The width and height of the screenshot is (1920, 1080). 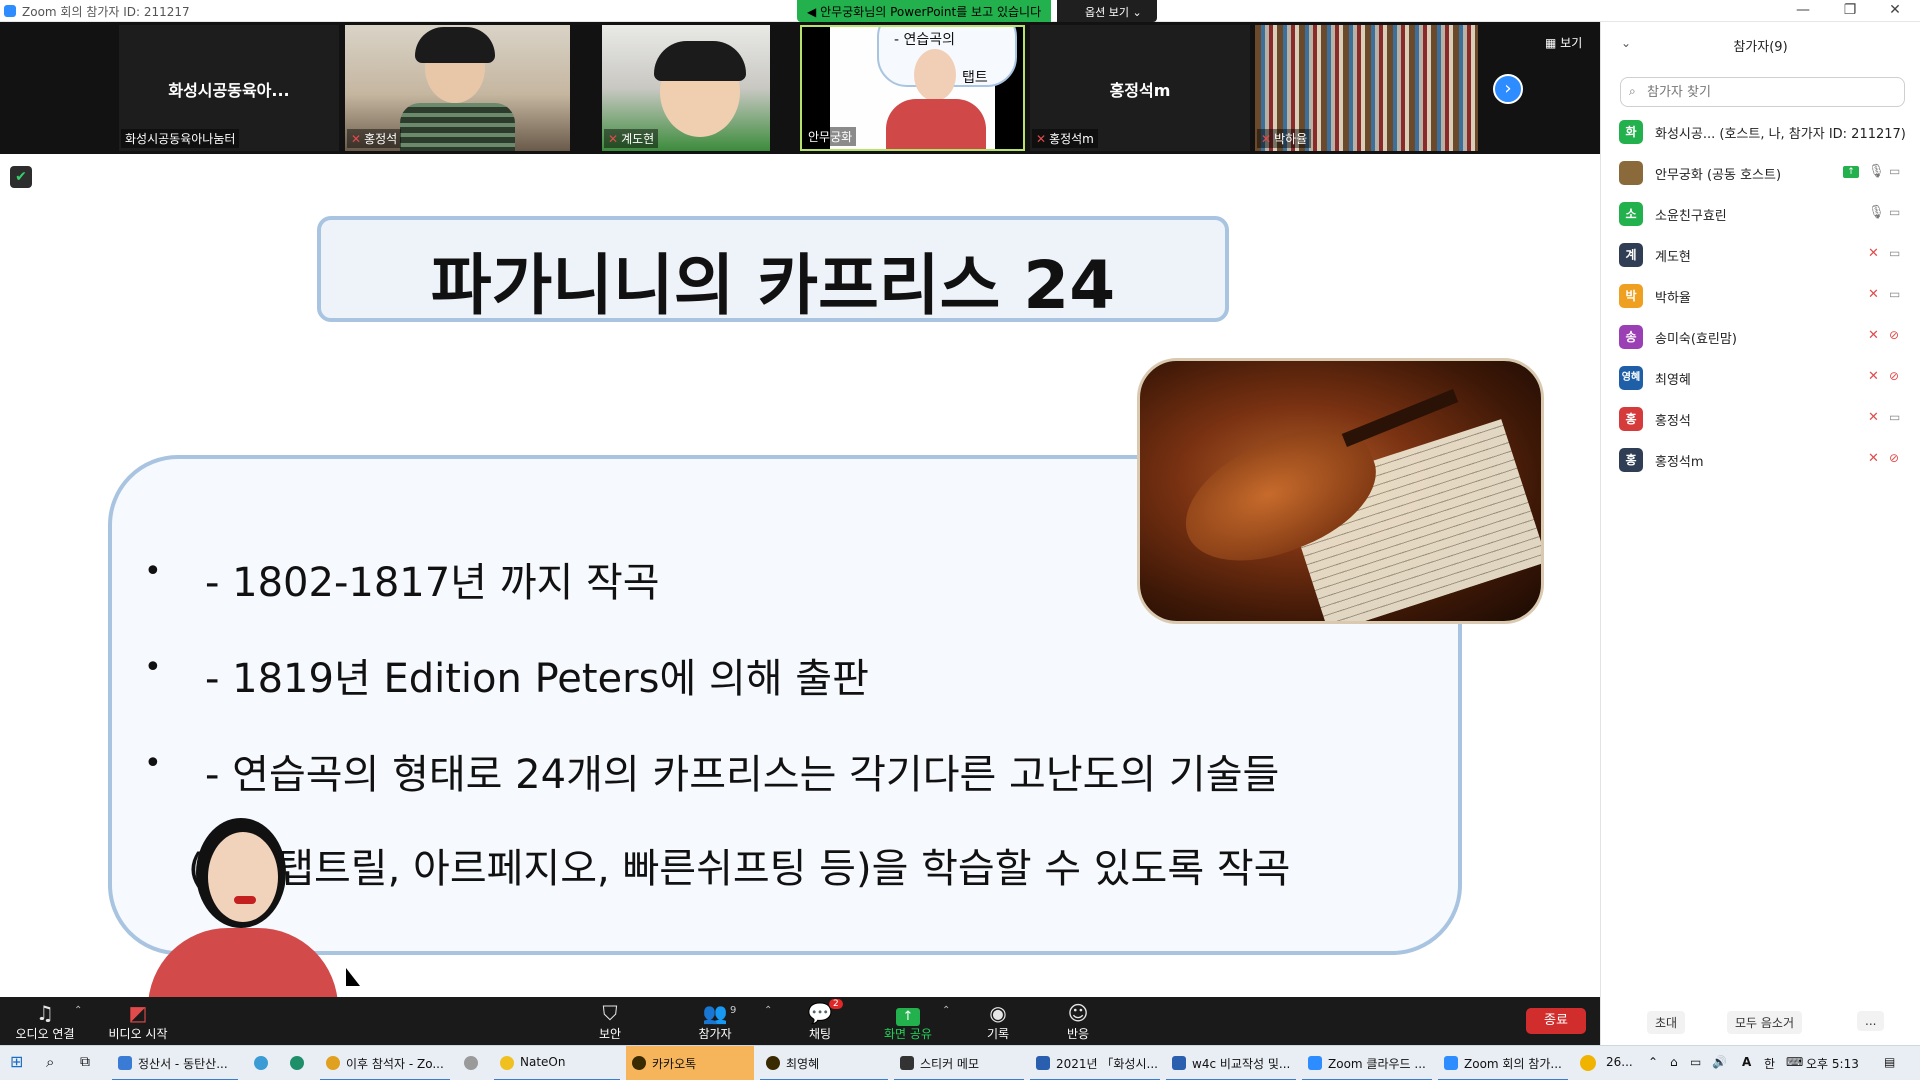 What do you see at coordinates (690, 1063) in the screenshot?
I see `taskbar-item: 카카오톡` at bounding box center [690, 1063].